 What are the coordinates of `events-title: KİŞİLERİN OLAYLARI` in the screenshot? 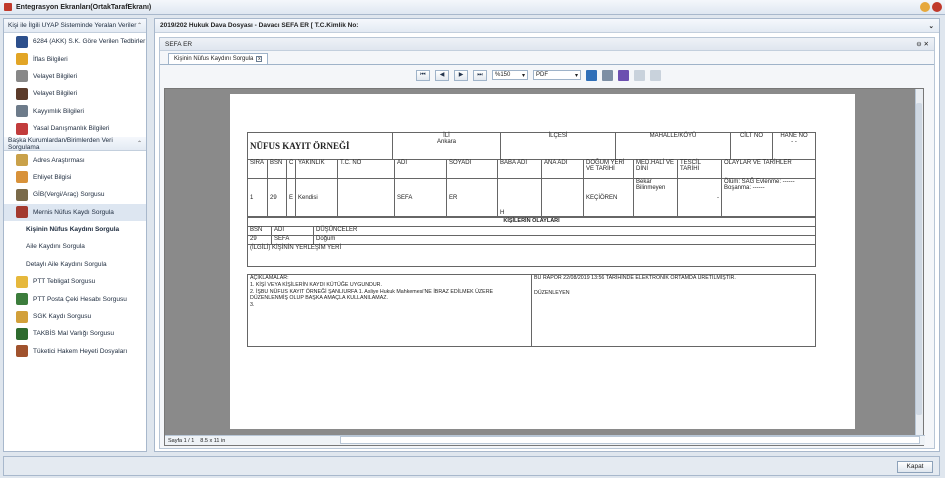 It's located at (531, 222).